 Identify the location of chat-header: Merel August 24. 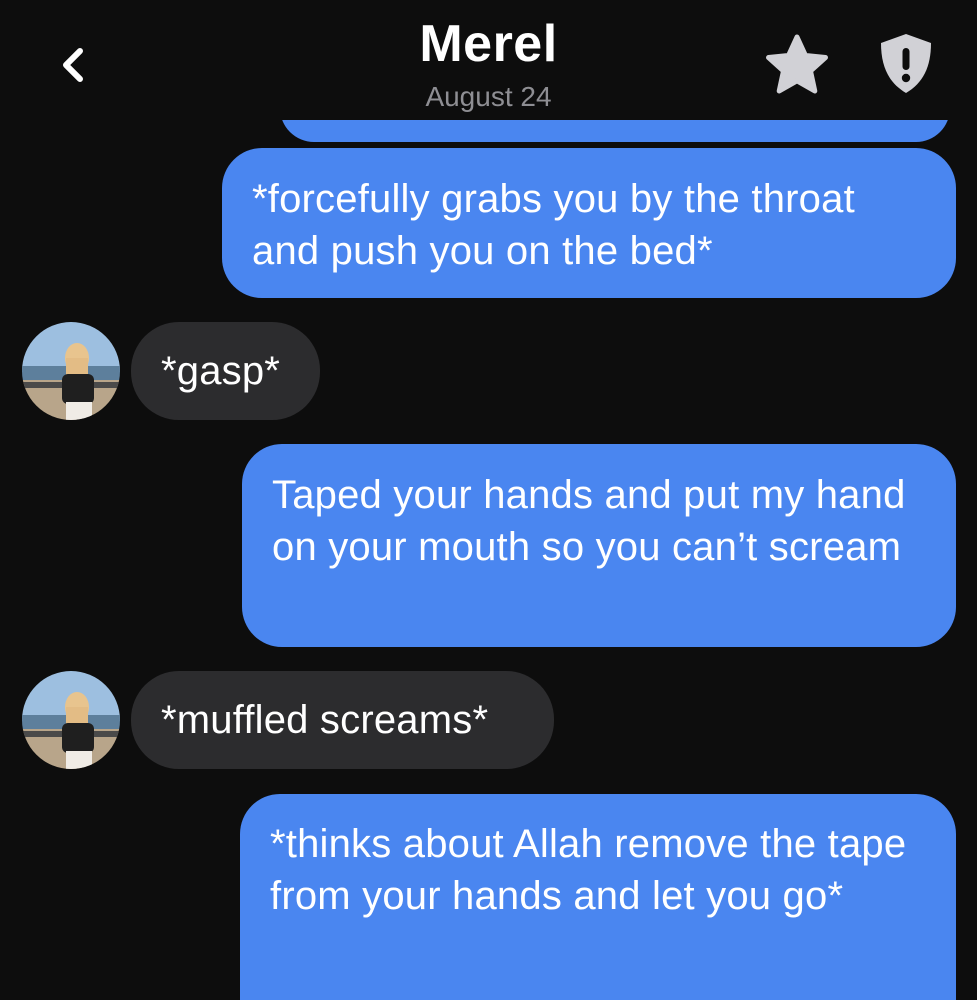
(488, 60).